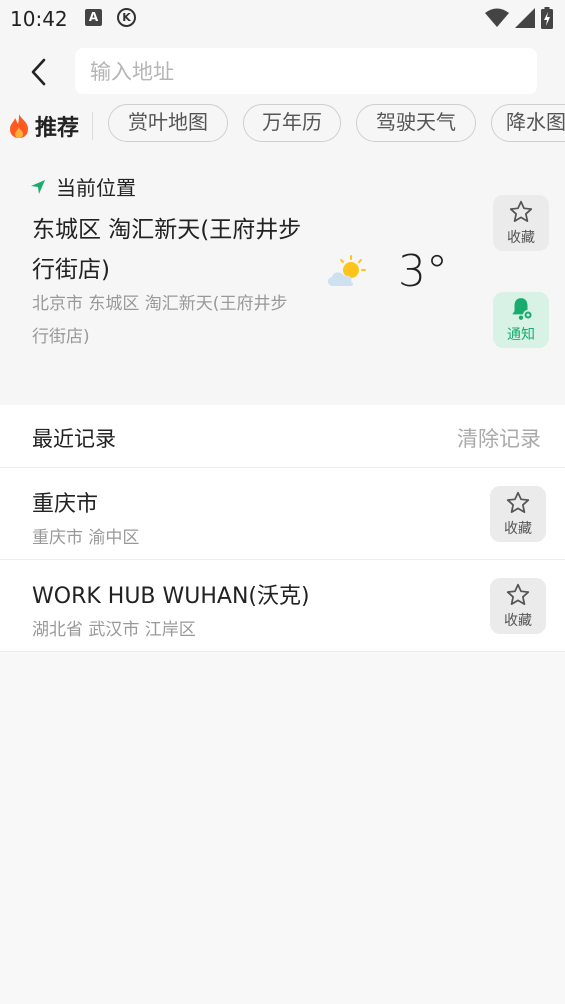 The height and width of the screenshot is (1004, 565). What do you see at coordinates (96, 188) in the screenshot?
I see `current-location-label: 当前位置` at bounding box center [96, 188].